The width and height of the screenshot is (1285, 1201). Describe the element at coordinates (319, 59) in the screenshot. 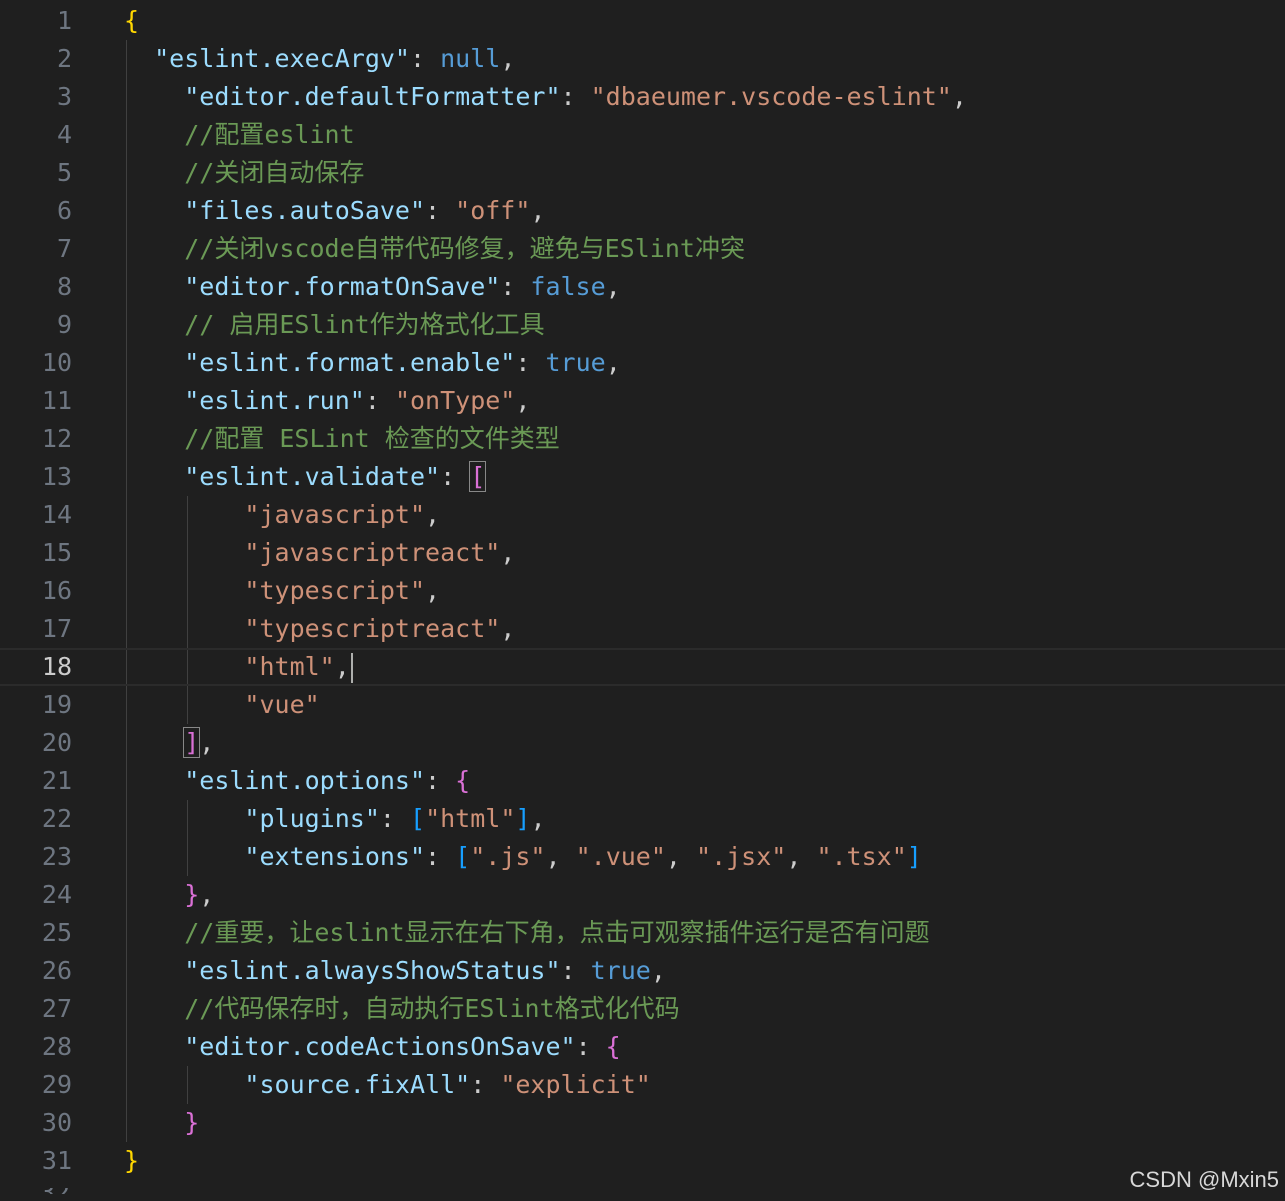

I see `line-content: "eslint.execArgv": null,` at that location.